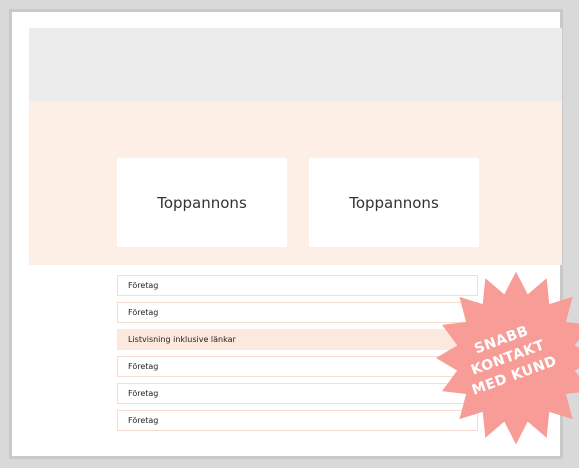 The width and height of the screenshot is (579, 468). Describe the element at coordinates (295, 64) in the screenshot. I see `header-placeholder` at that location.